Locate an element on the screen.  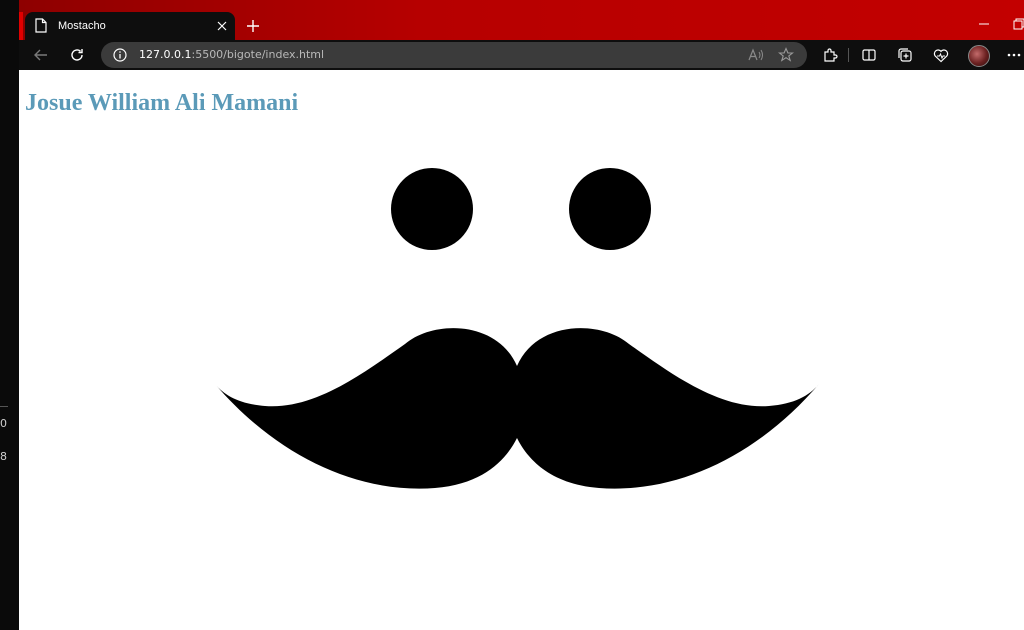
url-text: 127.0.0.1:5500/bigote/index.html is located at coordinates (231, 55).